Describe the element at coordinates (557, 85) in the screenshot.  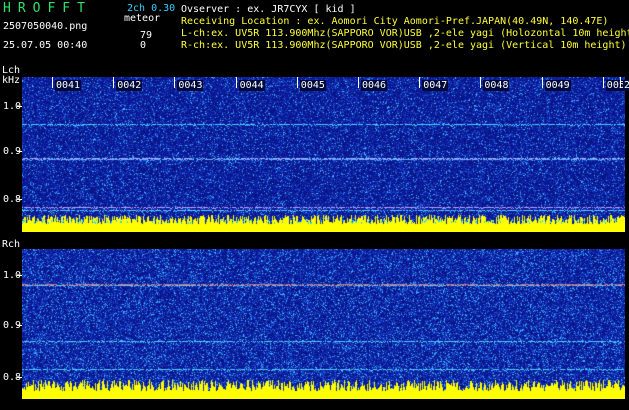
I see `time-tick-label: 0049` at that location.